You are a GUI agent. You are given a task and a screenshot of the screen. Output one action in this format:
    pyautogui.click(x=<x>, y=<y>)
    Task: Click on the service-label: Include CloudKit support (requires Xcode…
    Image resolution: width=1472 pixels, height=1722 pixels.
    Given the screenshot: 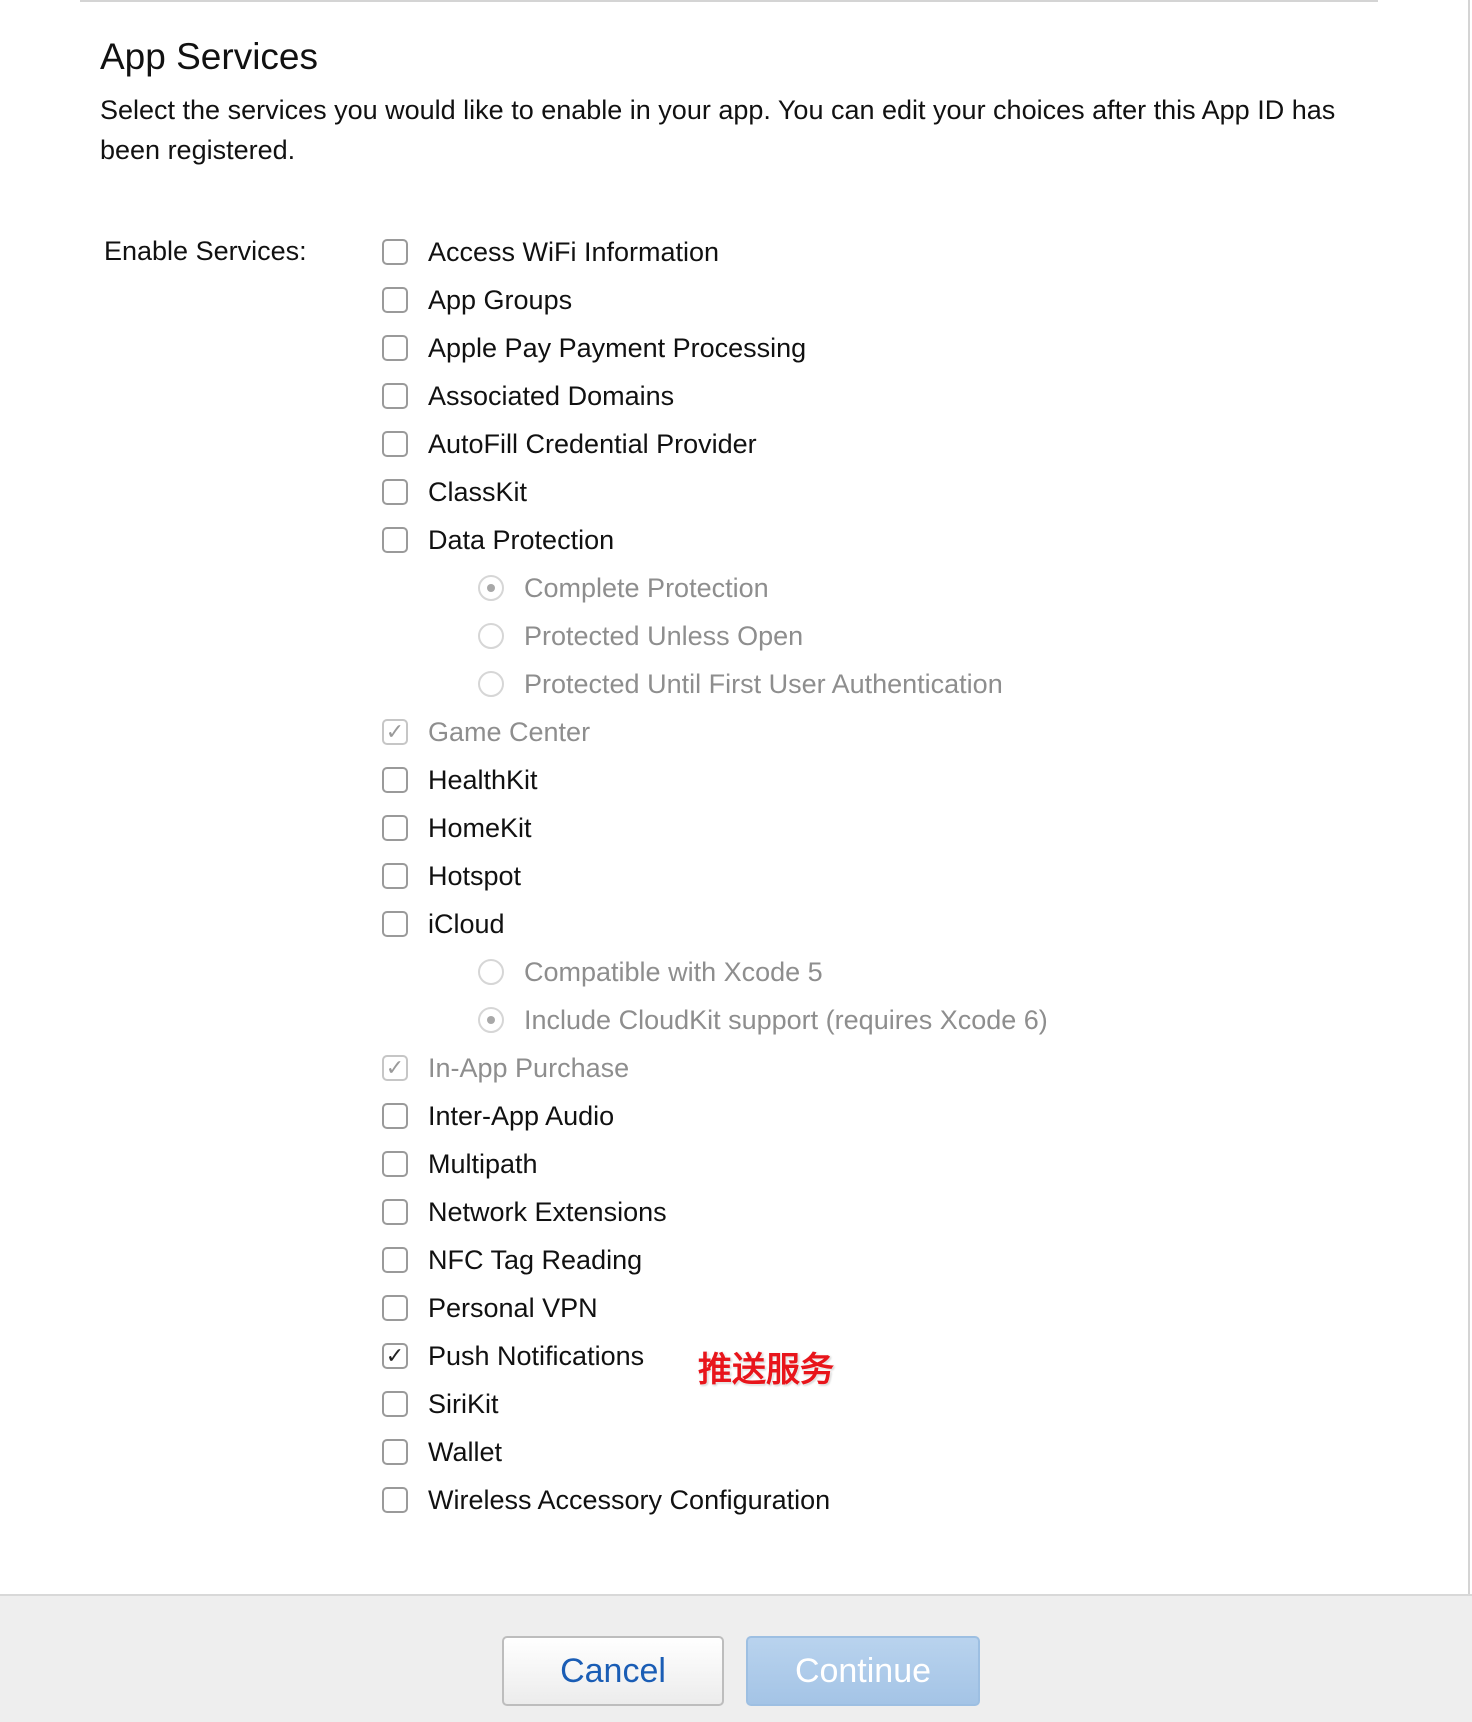 What is the action you would take?
    pyautogui.click(x=786, y=1019)
    